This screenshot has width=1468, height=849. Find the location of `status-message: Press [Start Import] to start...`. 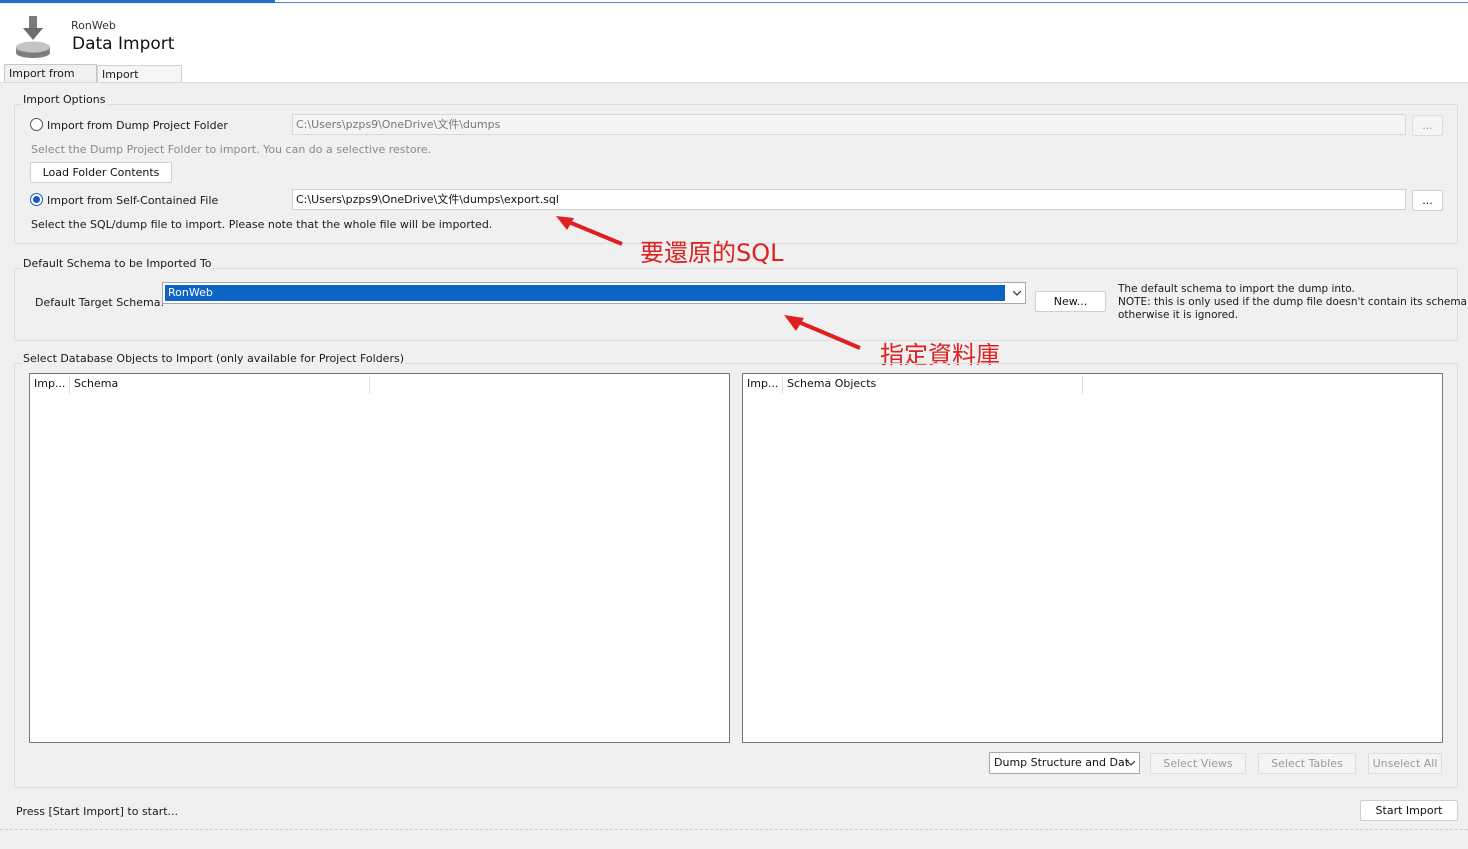

status-message: Press [Start Import] to start... is located at coordinates (97, 811).